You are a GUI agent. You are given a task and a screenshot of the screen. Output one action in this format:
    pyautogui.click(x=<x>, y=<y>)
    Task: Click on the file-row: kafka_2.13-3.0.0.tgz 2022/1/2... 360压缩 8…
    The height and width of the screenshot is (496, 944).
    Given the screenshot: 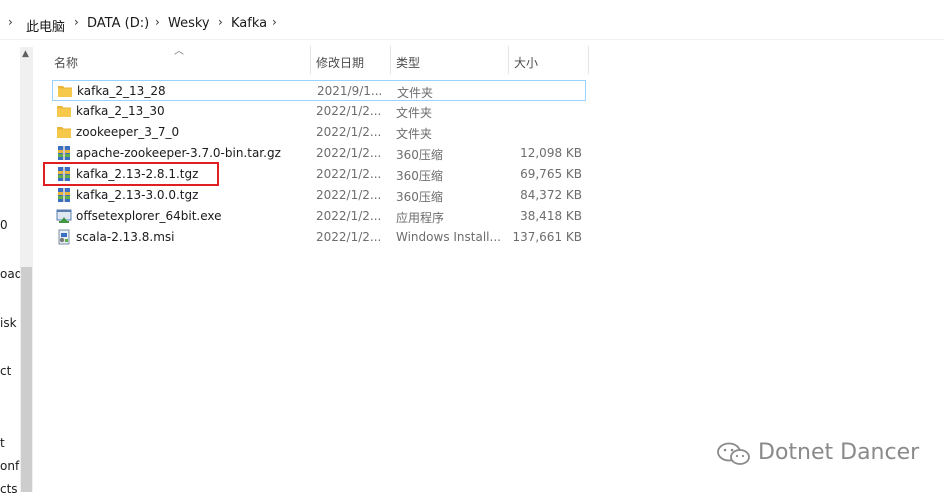 What is the action you would take?
    pyautogui.click(x=319, y=195)
    